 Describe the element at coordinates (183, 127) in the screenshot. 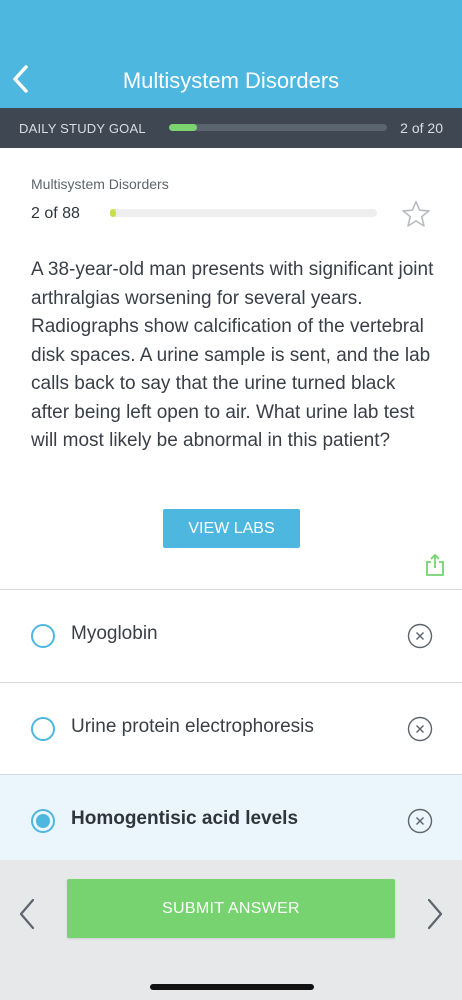

I see `study-goal-progress-fill` at that location.